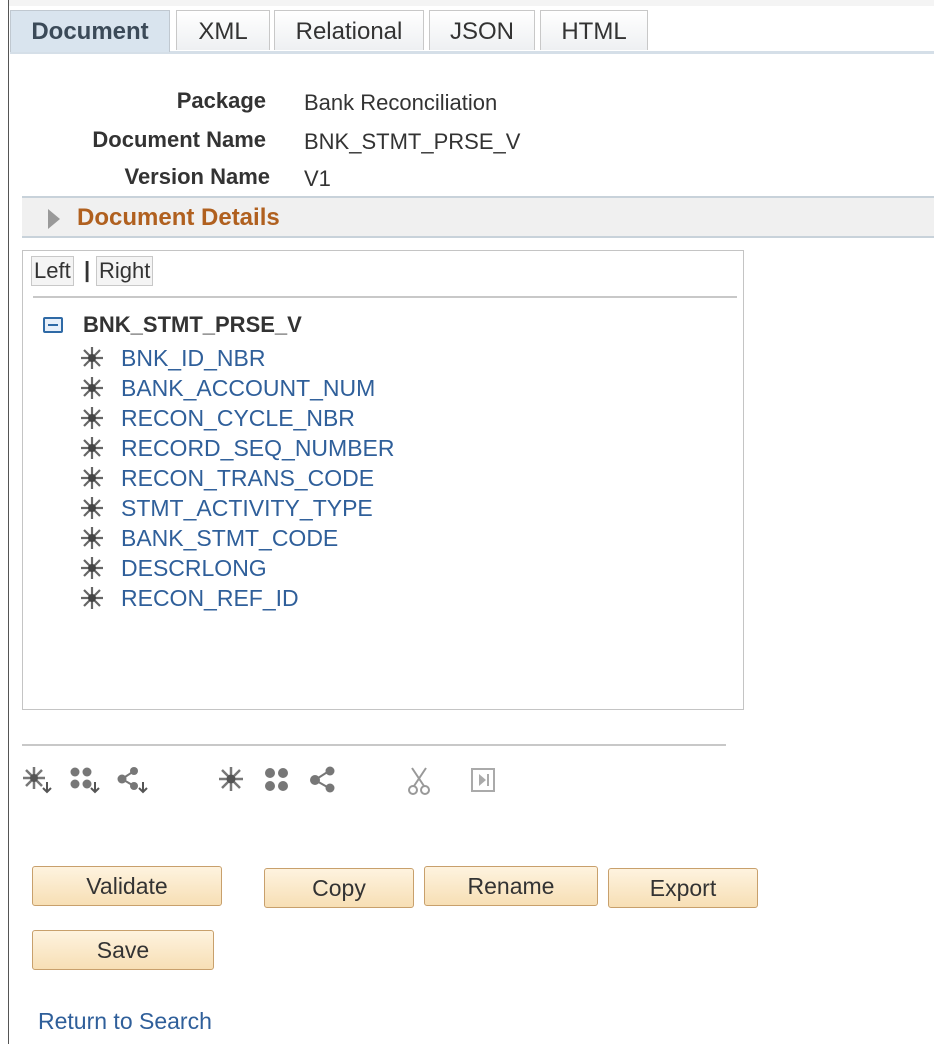  I want to click on package-label: Package, so click(221, 100).